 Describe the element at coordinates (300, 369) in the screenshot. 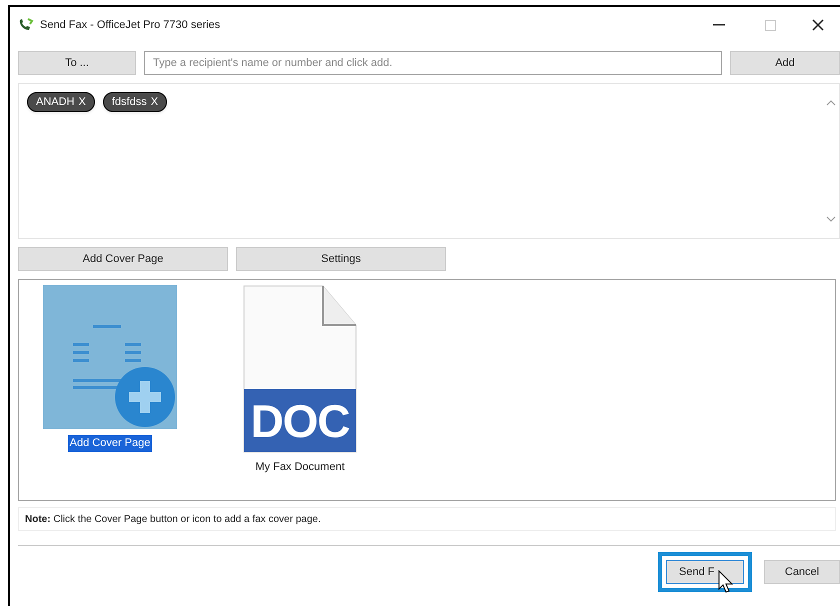

I see `document-icon: DOC` at that location.